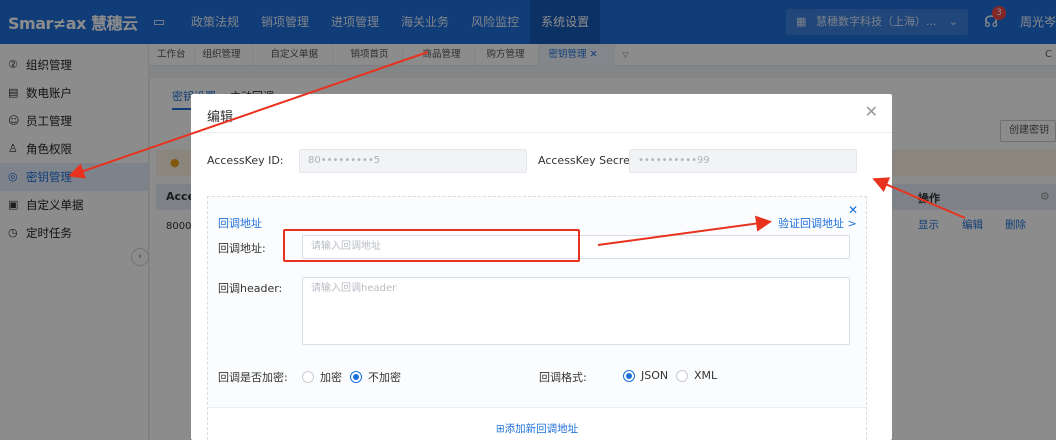 Image resolution: width=1056 pixels, height=440 pixels. What do you see at coordinates (250, 288) in the screenshot?
I see `callback-header-label: 回调header:` at bounding box center [250, 288].